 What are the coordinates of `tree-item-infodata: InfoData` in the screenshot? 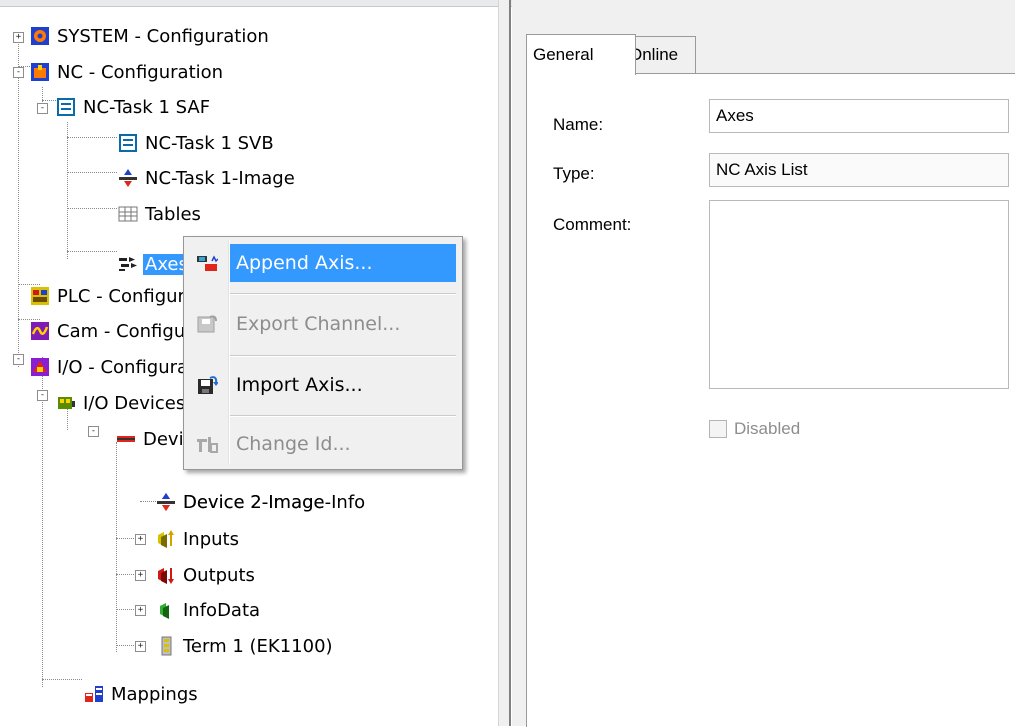 It's located at (209, 610).